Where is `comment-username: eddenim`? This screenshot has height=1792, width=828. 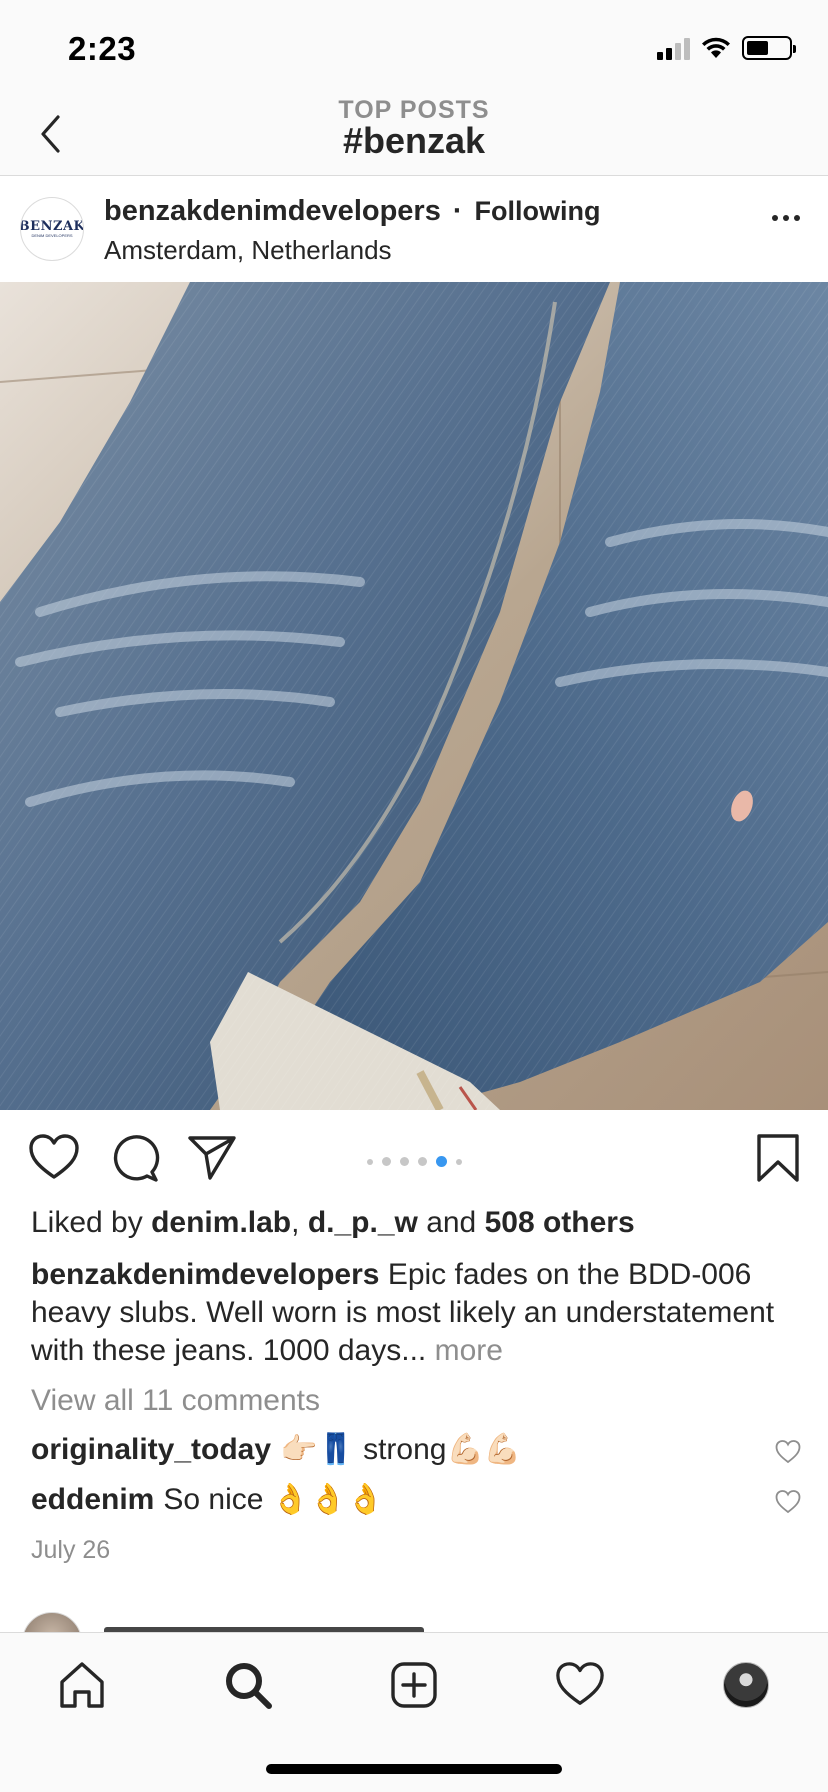 comment-username: eddenim is located at coordinates (92, 1500).